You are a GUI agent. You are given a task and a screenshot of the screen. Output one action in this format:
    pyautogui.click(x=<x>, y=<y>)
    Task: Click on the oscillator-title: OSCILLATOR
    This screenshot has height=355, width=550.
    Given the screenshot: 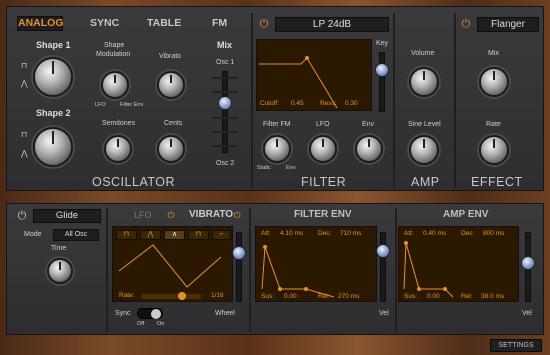 What is the action you would take?
    pyautogui.click(x=134, y=182)
    